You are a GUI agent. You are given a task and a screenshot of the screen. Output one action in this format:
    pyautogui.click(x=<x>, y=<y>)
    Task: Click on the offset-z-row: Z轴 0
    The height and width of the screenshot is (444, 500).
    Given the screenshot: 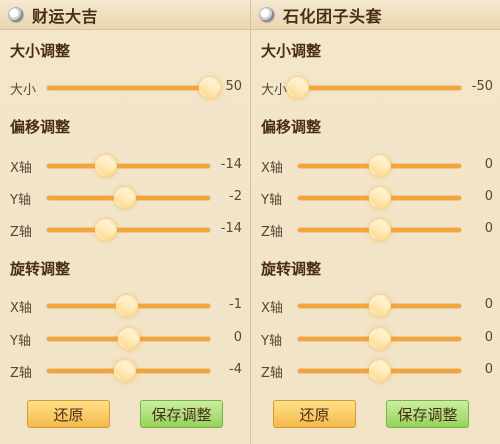 What is the action you would take?
    pyautogui.click(x=375, y=230)
    